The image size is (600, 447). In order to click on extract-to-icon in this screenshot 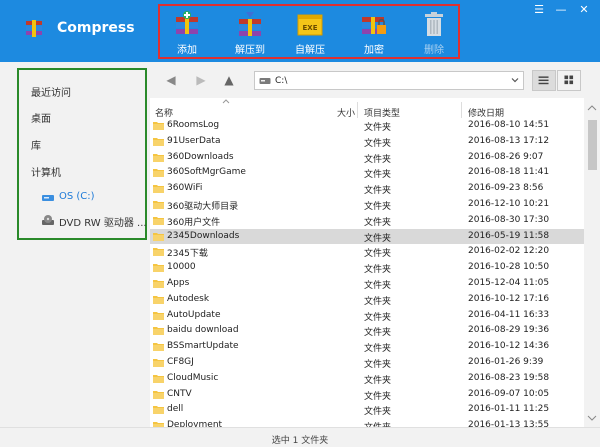, I will do `click(250, 24)`.